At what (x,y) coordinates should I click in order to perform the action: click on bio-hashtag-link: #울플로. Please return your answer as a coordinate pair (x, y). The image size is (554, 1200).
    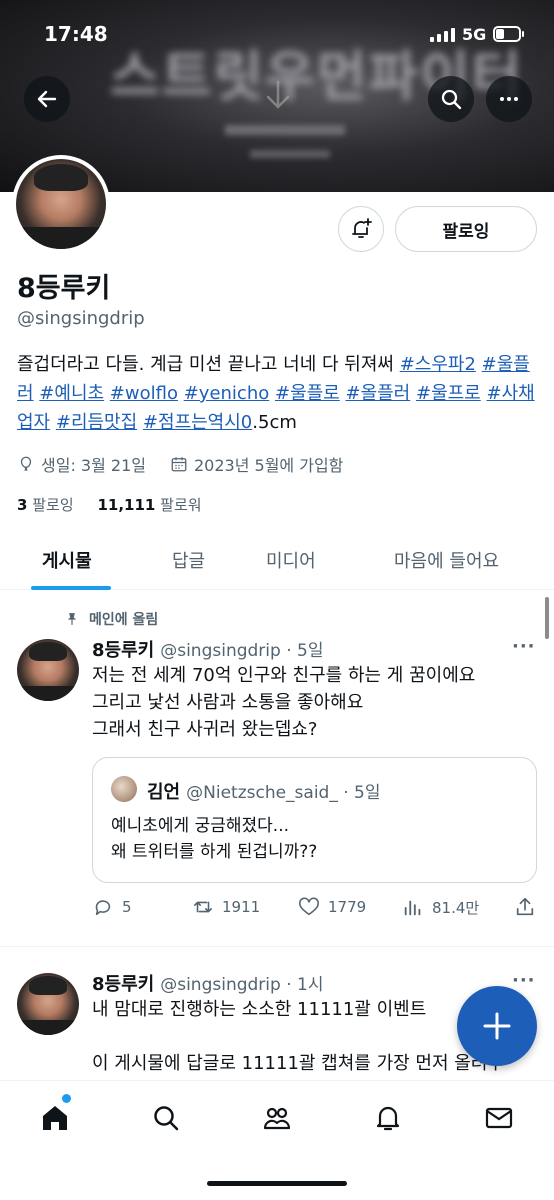
    Looking at the image, I should click on (307, 393).